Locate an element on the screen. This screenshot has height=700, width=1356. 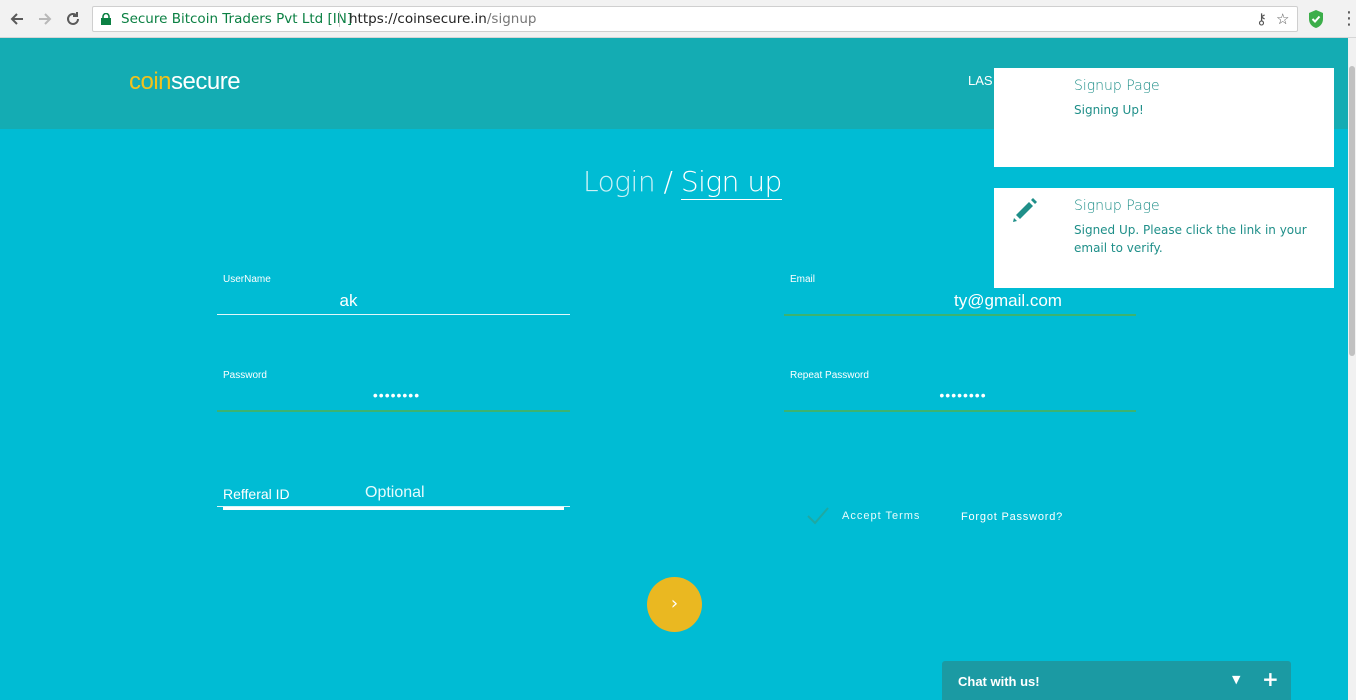
forward-button is located at coordinates (45, 19).